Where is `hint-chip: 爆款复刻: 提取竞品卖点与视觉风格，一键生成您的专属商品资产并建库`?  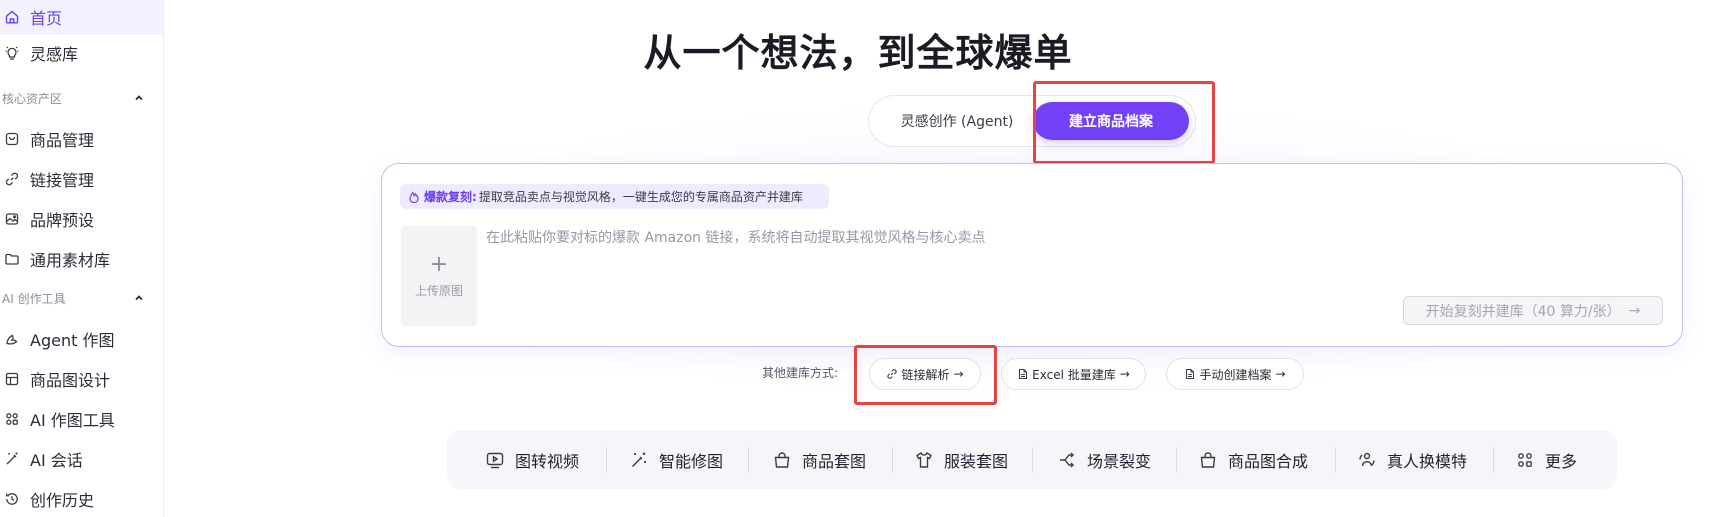 hint-chip: 爆款复刻: 提取竞品卖点与视觉风格，一键生成您的专属商品资产并建库 is located at coordinates (614, 196).